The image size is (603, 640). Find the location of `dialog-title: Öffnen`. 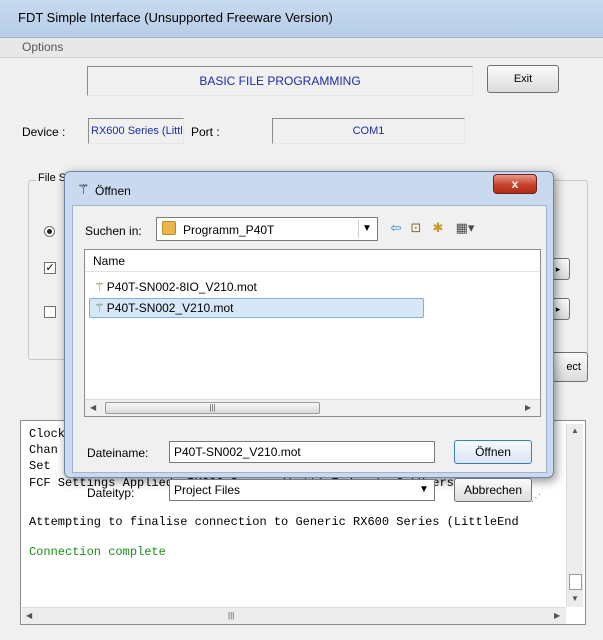

dialog-title: Öffnen is located at coordinates (113, 191).